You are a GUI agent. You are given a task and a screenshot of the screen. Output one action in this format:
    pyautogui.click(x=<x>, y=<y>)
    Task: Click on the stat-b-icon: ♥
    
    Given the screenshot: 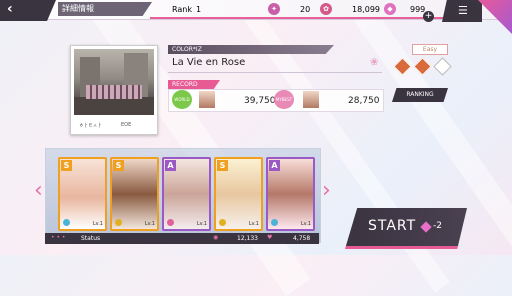 What is the action you would take?
    pyautogui.click(x=270, y=237)
    